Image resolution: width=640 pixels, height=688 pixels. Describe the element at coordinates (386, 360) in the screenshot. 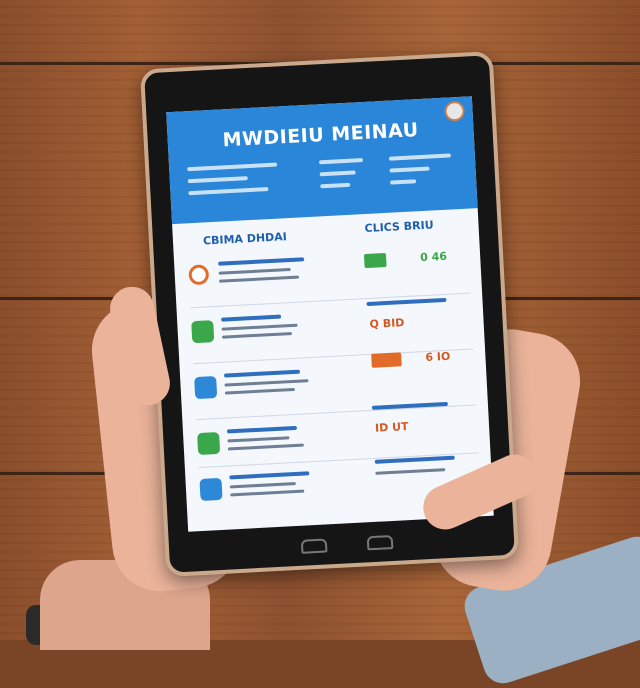

I see `orange-badge` at that location.